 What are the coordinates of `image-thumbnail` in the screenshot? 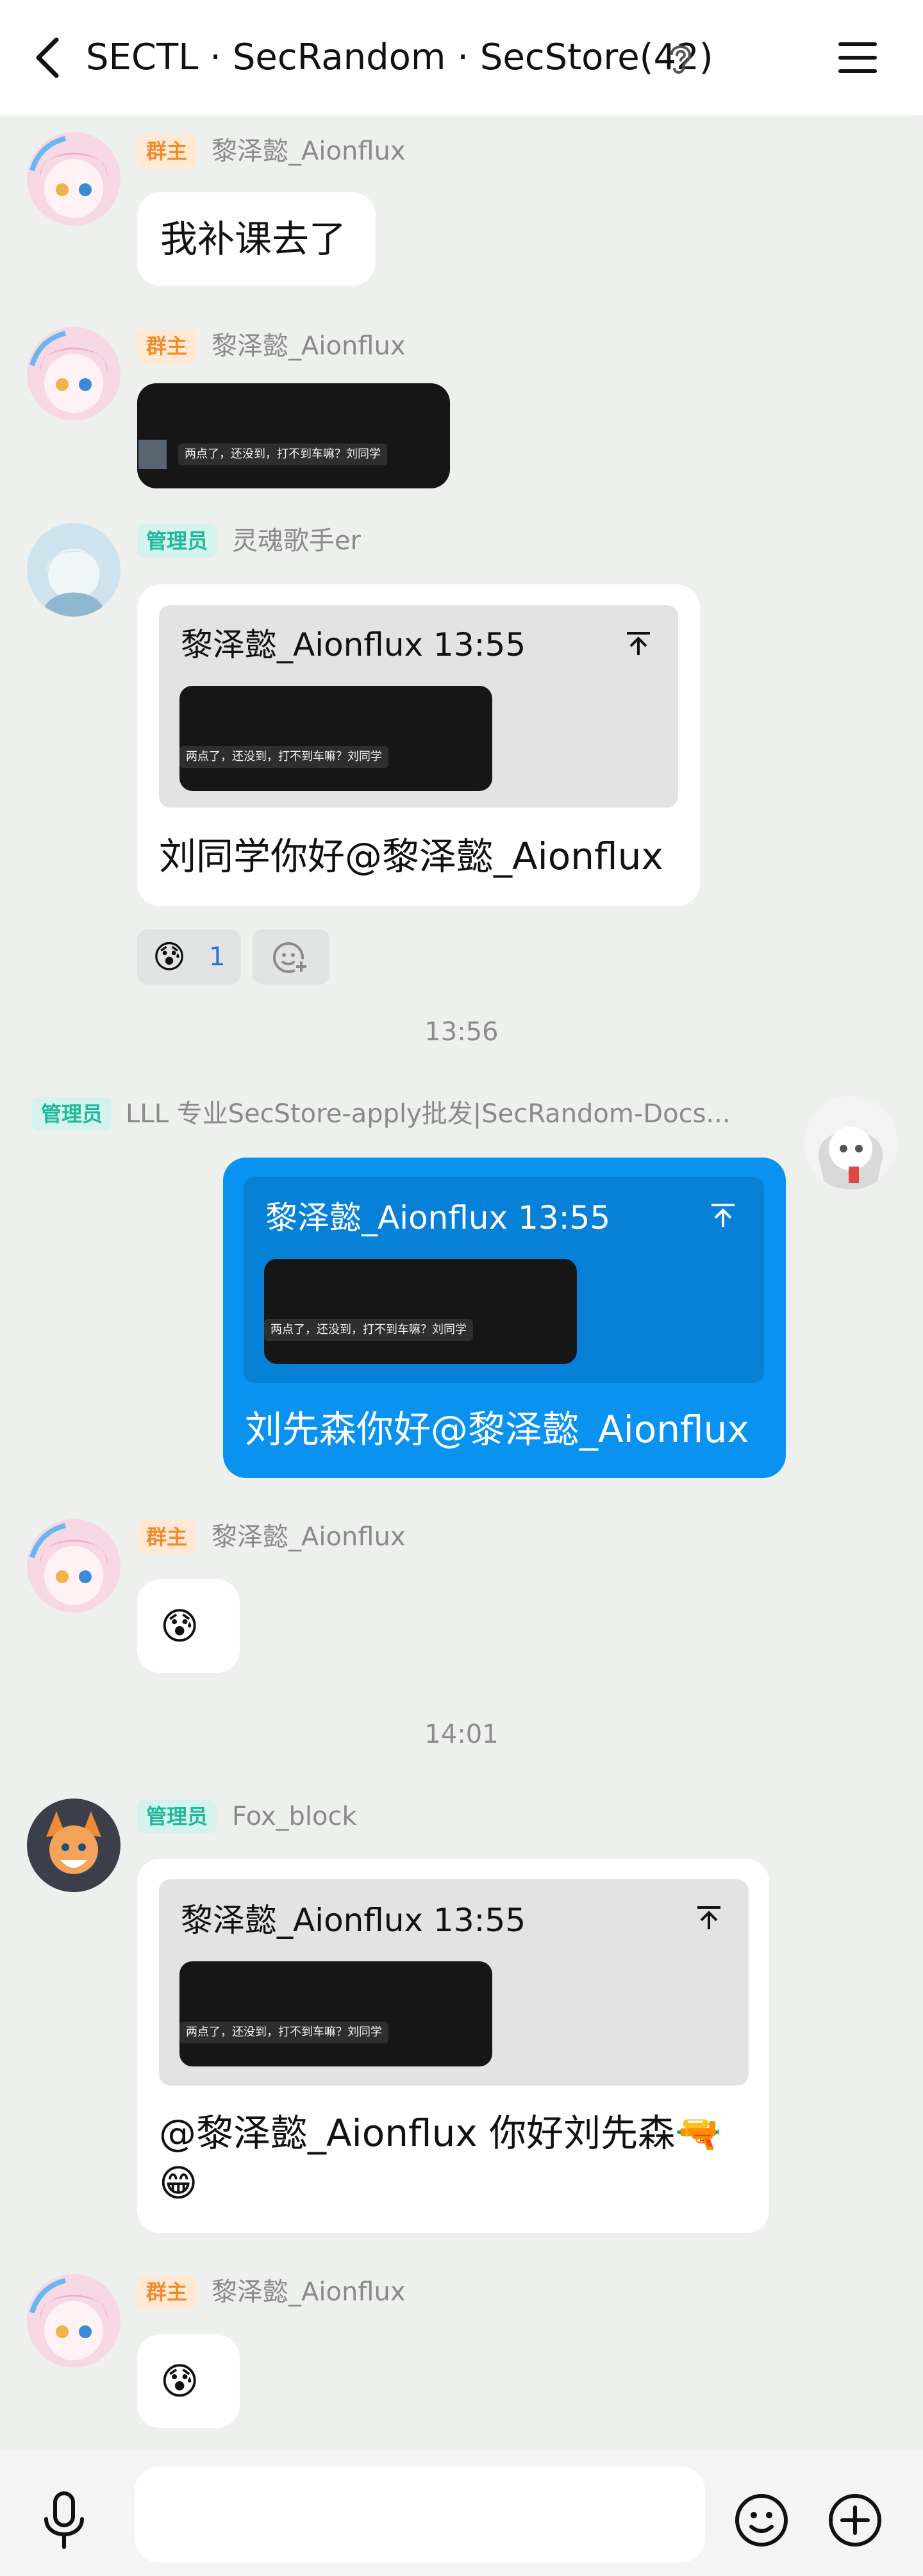 It's located at (152, 454).